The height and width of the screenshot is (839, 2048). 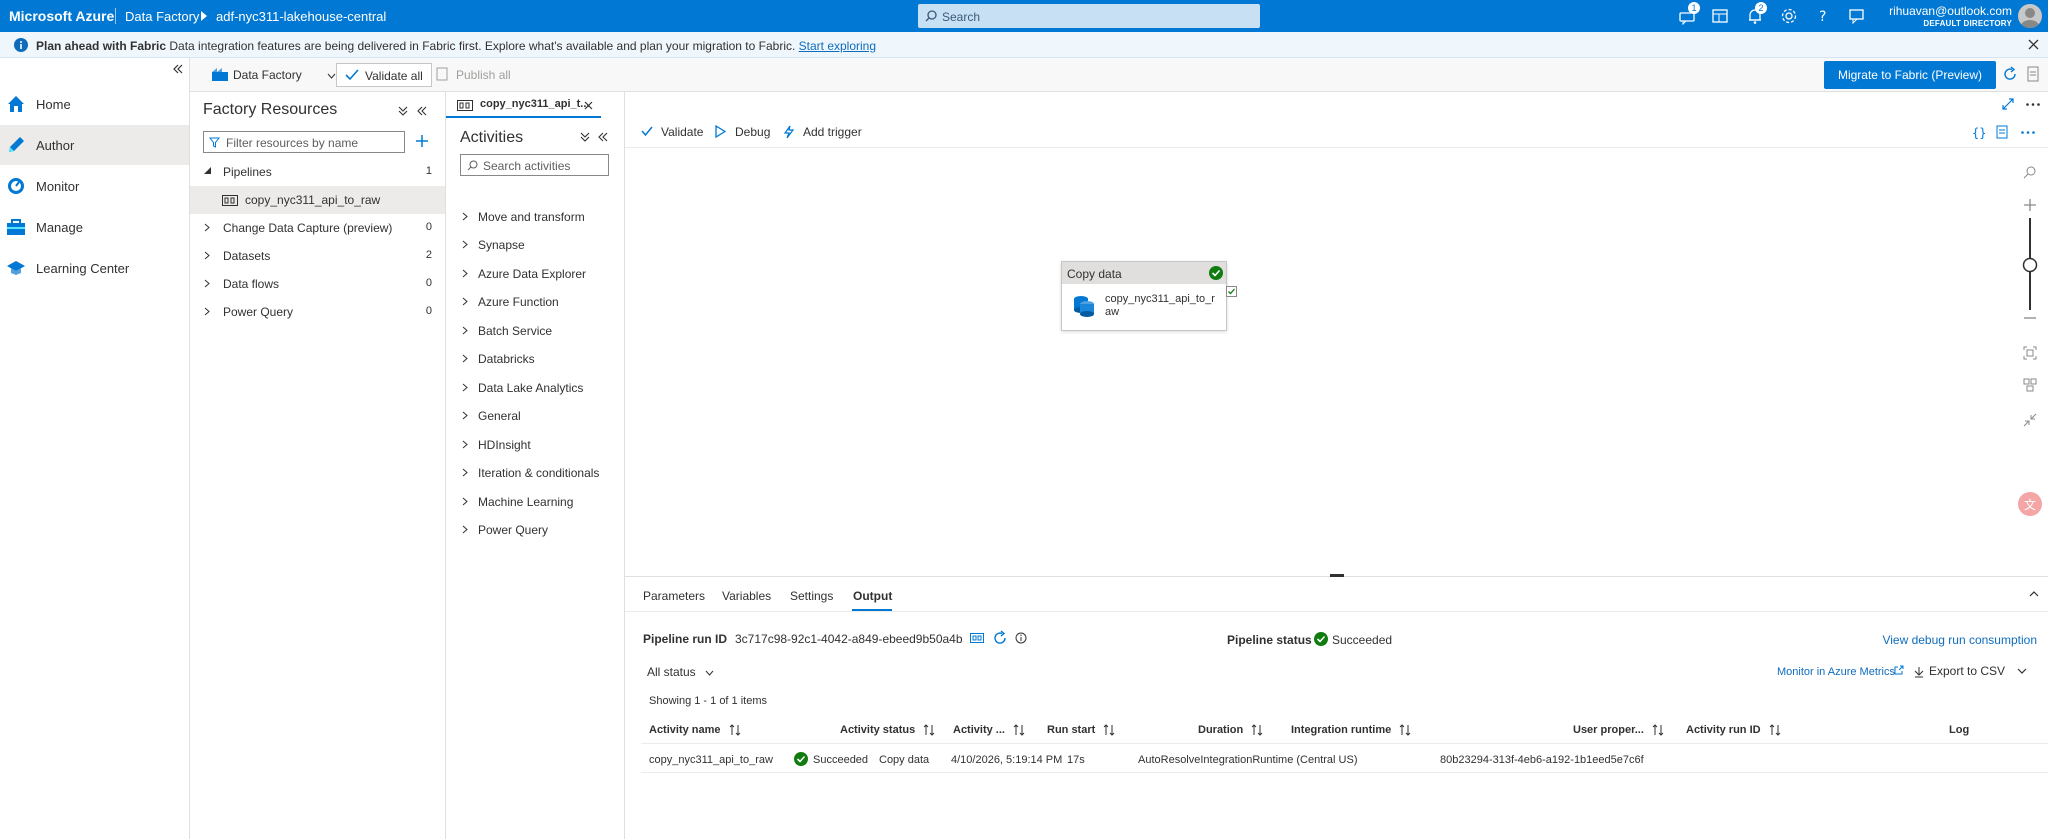 What do you see at coordinates (1789, 16) in the screenshot?
I see `settings-gear-icon` at bounding box center [1789, 16].